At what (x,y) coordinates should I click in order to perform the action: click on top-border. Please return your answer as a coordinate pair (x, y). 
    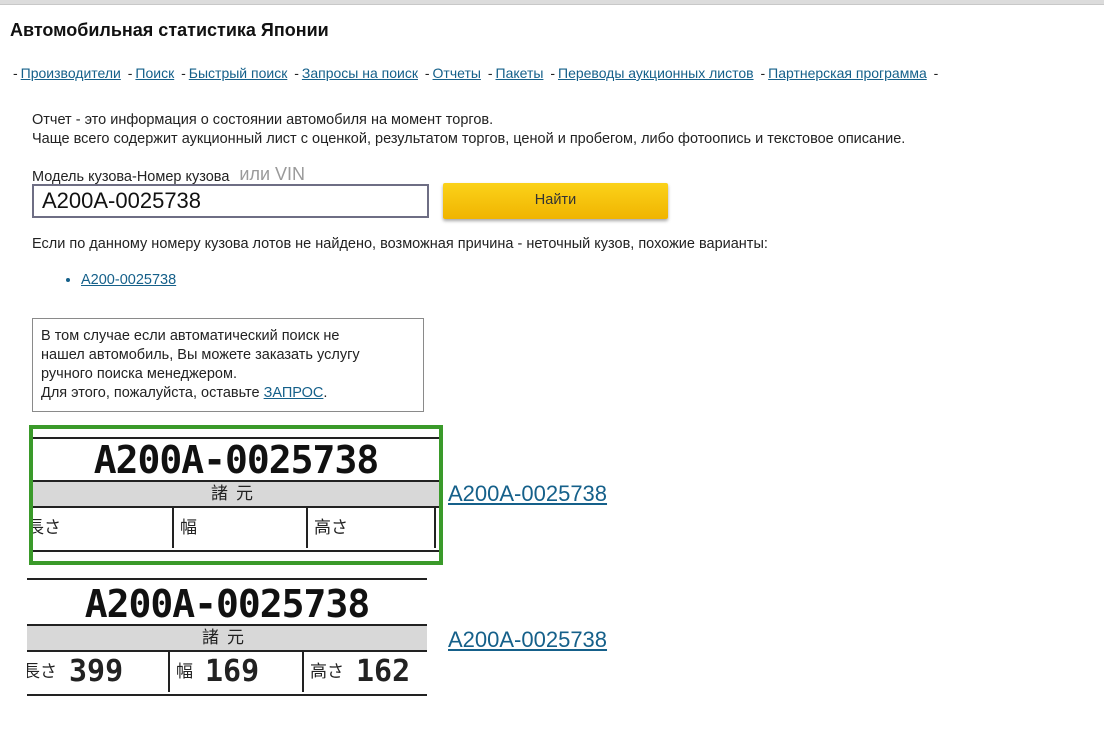
    Looking at the image, I should click on (552, 2).